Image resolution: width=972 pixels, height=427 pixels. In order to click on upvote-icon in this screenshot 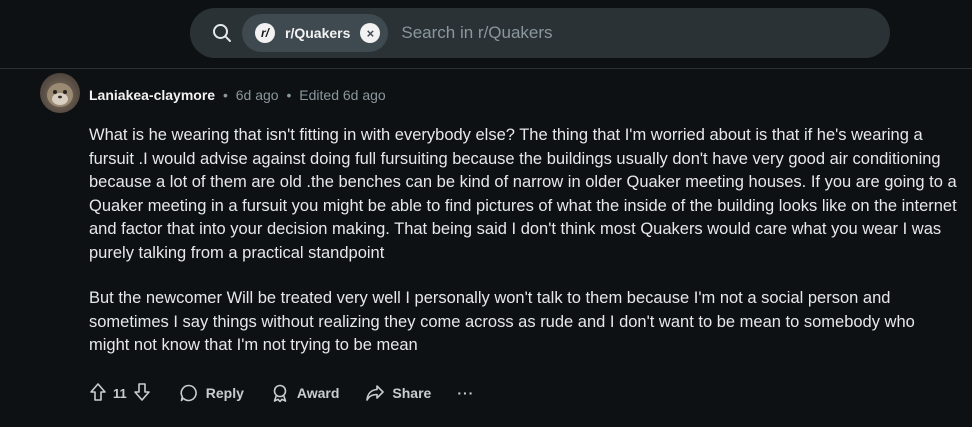, I will do `click(98, 393)`.